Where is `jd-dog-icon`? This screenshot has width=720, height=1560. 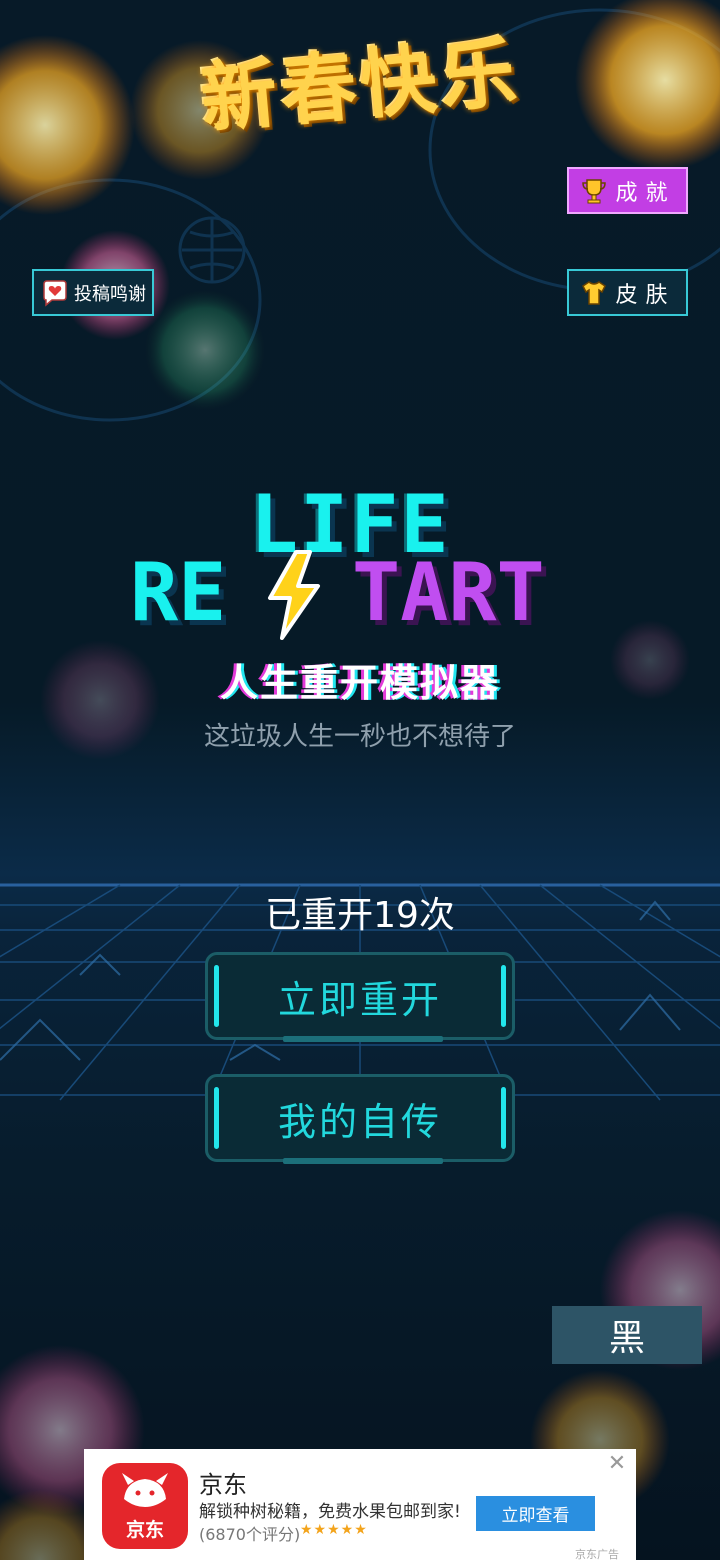 jd-dog-icon is located at coordinates (145, 1490).